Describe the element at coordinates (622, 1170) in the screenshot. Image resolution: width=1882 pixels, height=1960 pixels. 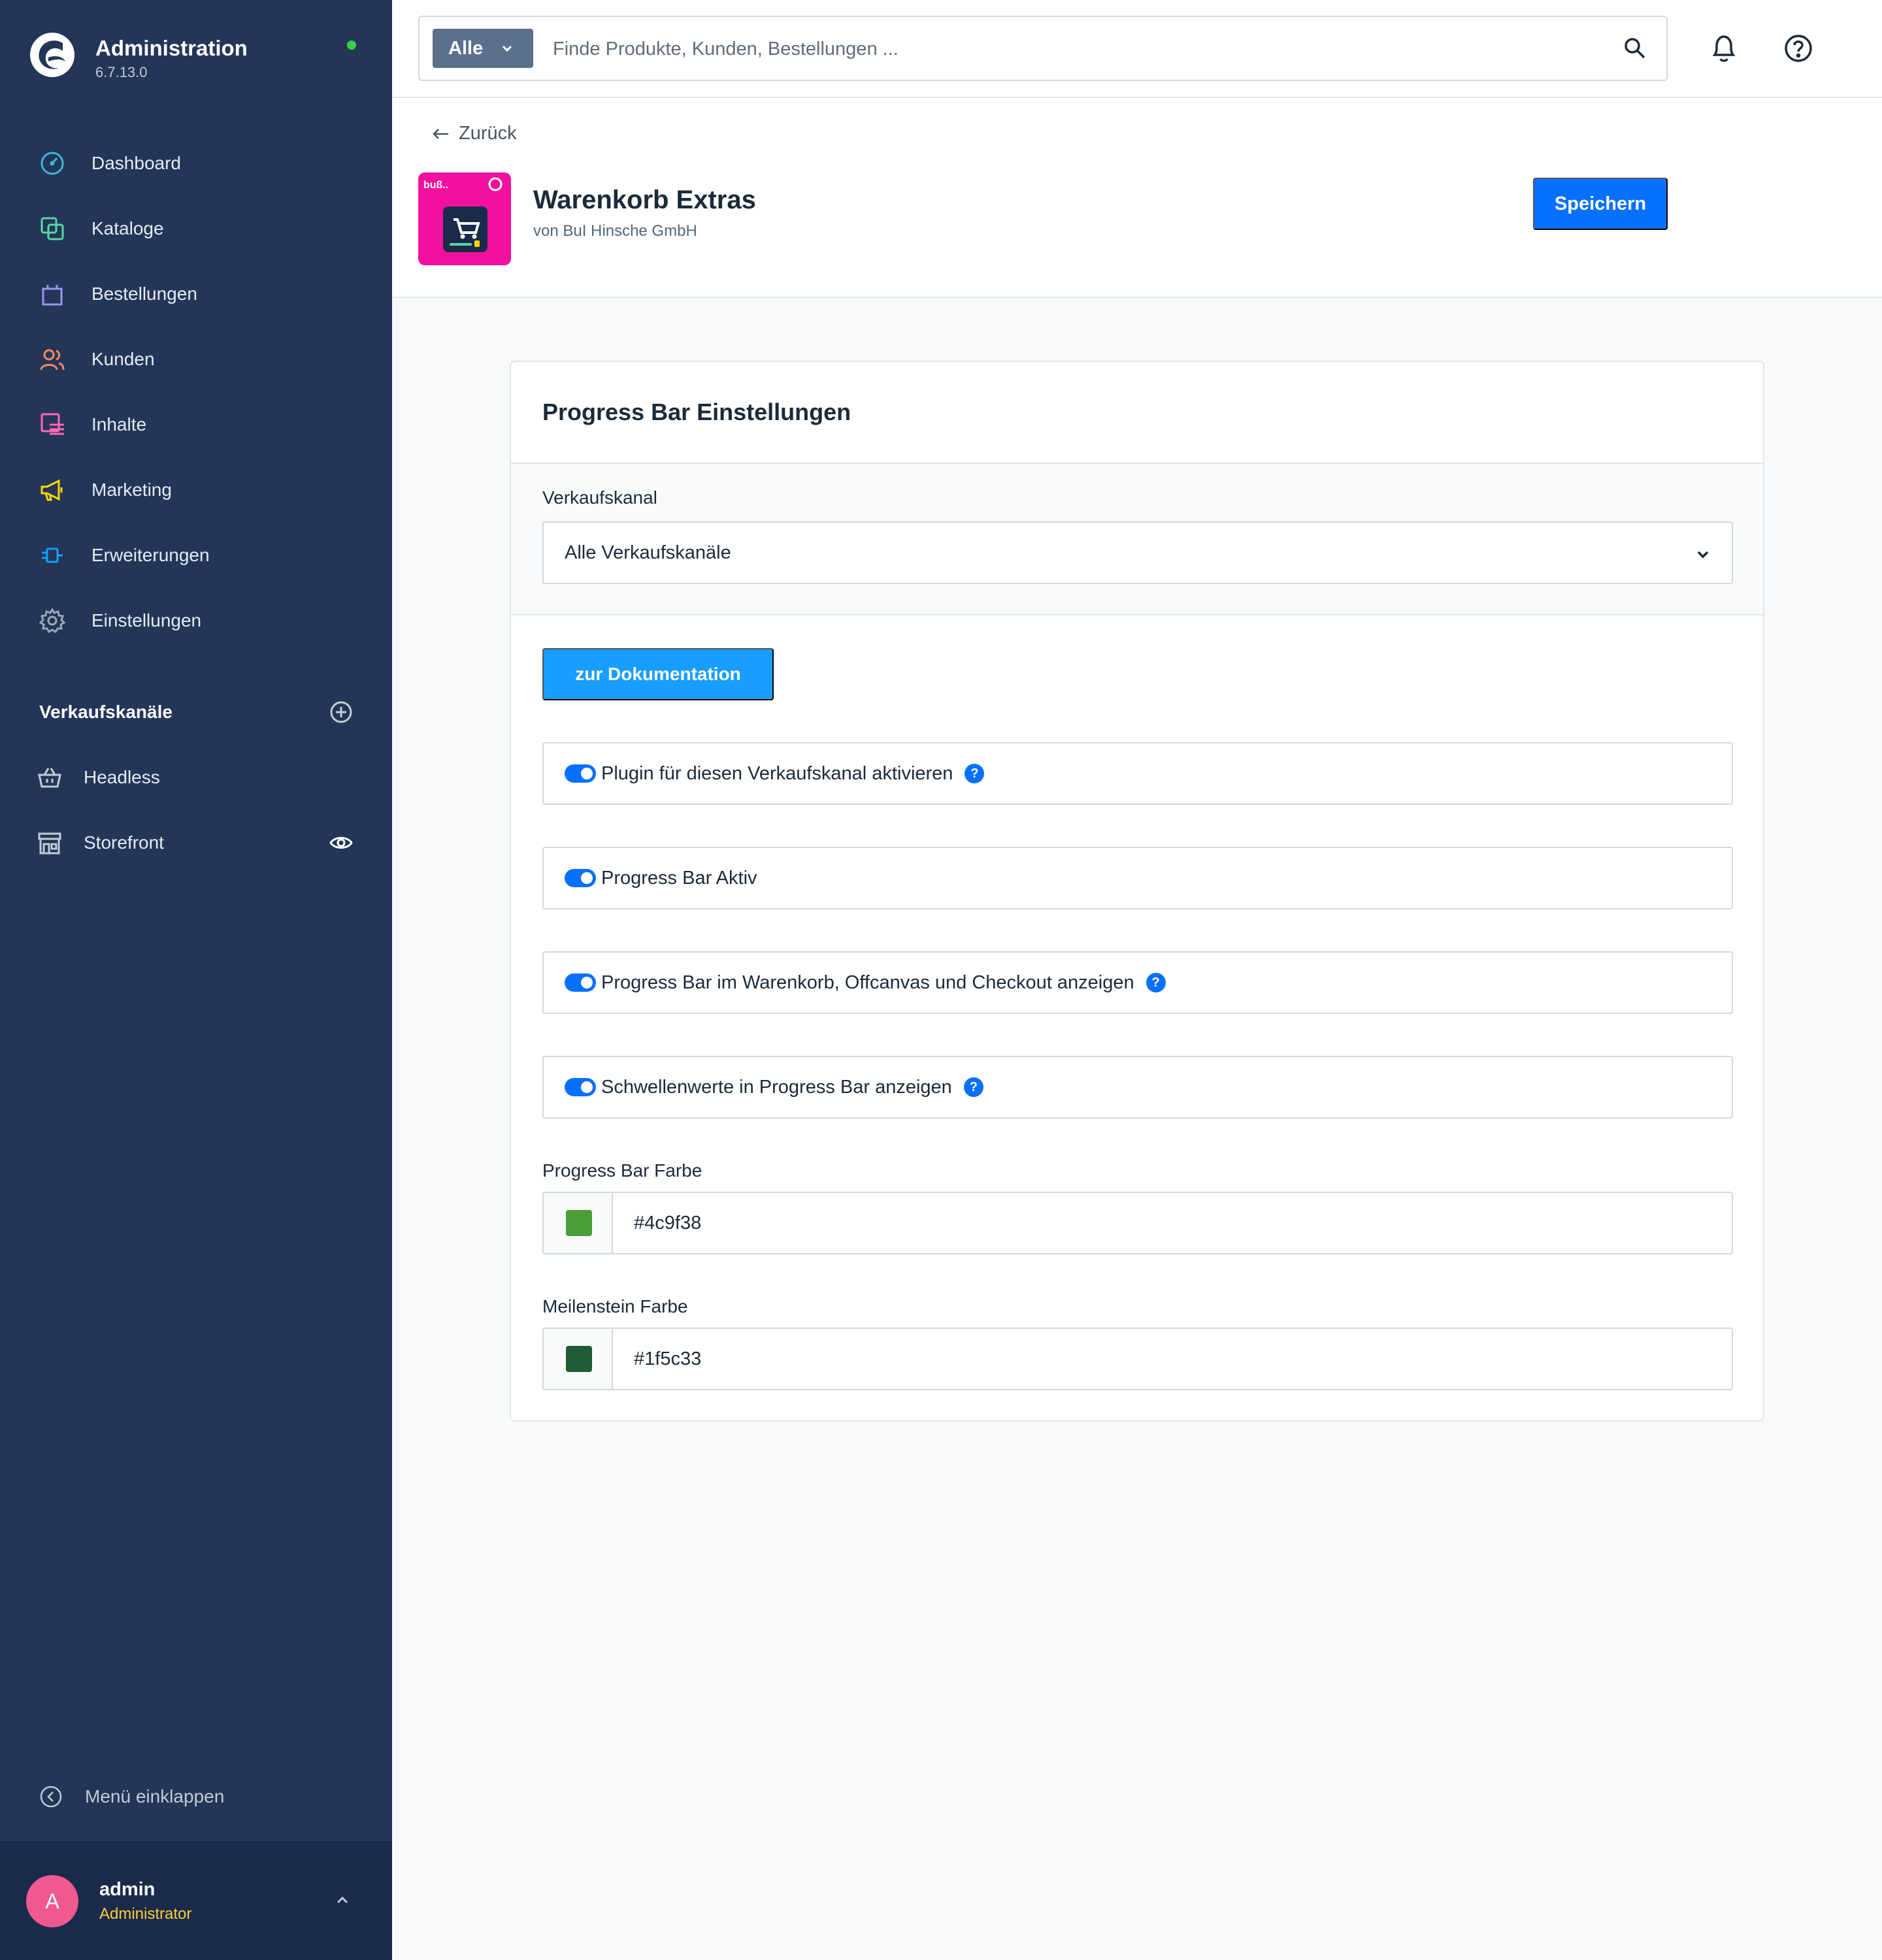
I see `progress-color-label: Progress Bar Farbe` at that location.